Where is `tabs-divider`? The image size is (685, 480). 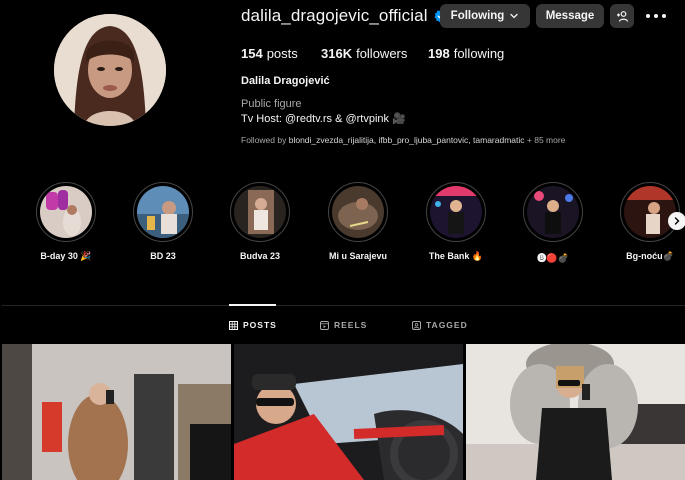
tabs-divider is located at coordinates (343, 305).